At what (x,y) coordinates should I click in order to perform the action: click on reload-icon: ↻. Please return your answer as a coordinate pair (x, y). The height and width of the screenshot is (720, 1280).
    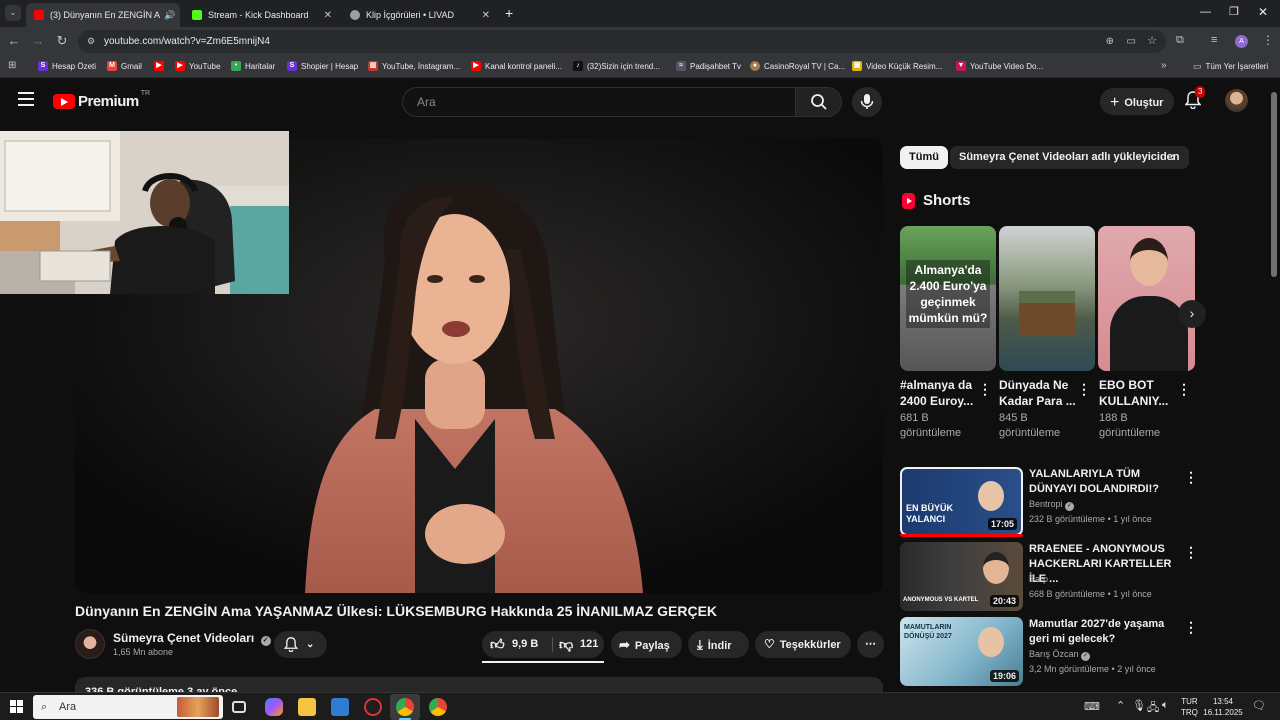
    Looking at the image, I should click on (62, 41).